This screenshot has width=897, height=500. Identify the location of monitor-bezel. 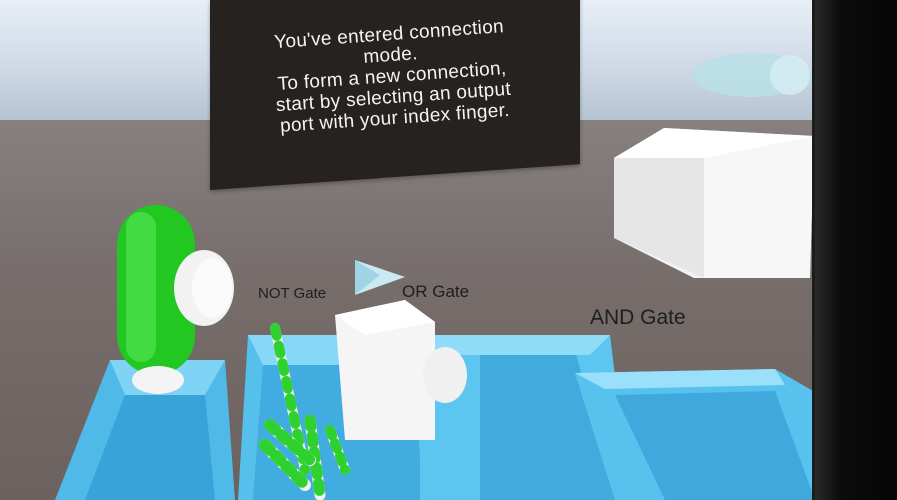
(856, 250).